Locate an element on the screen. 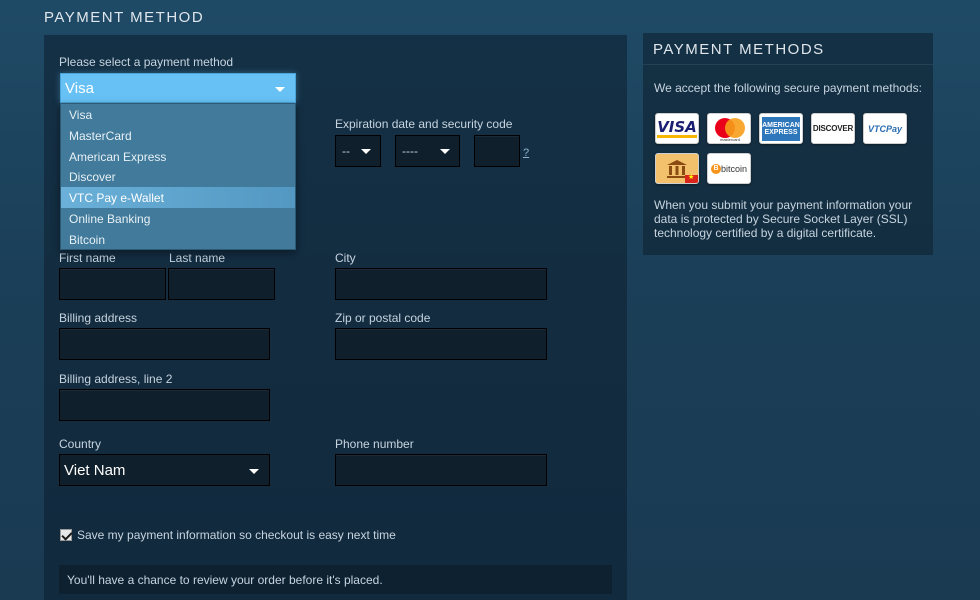 Image resolution: width=980 pixels, height=600 pixels. payment-method-label: Please select a payment method is located at coordinates (146, 62).